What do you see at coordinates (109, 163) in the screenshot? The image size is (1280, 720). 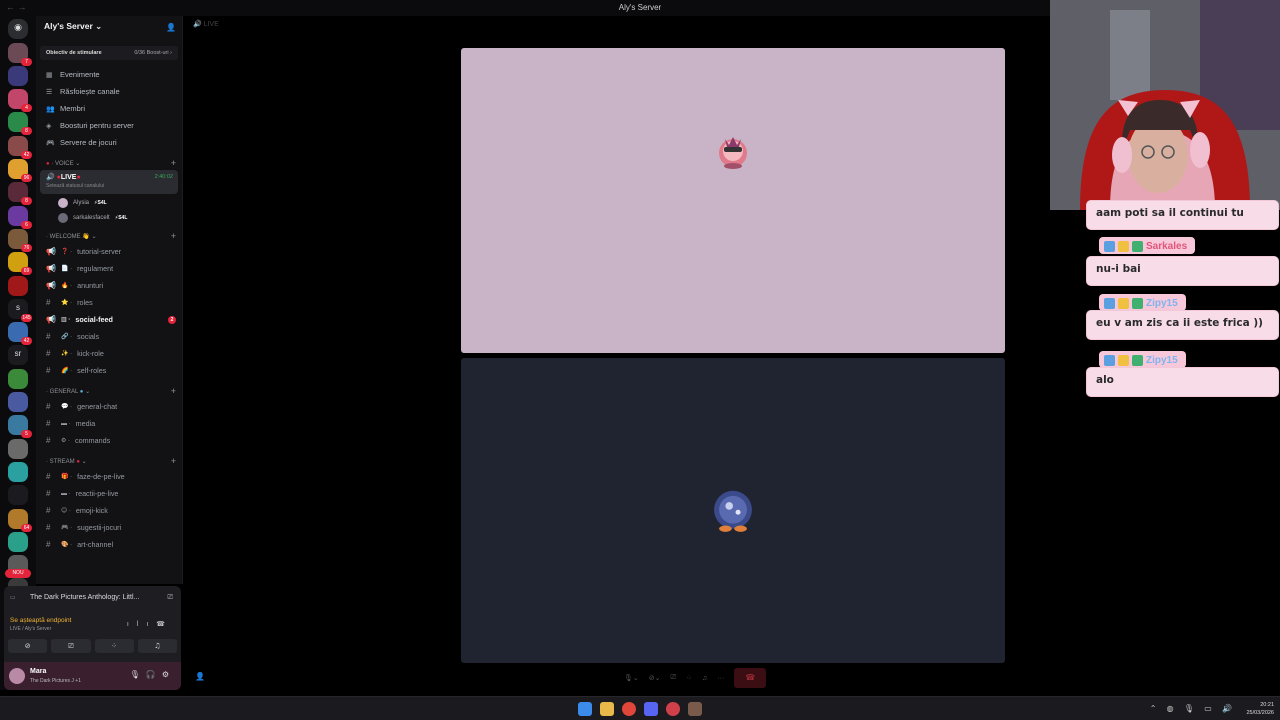 I see `category-voice: ● · VOICE ⌄ +` at bounding box center [109, 163].